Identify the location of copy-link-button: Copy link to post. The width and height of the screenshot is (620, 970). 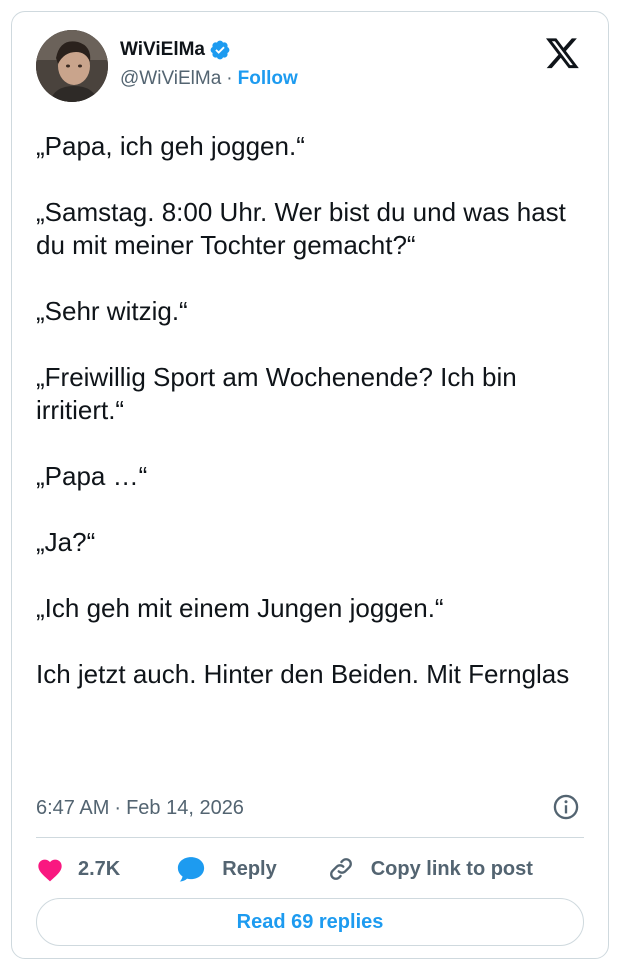
(422, 869).